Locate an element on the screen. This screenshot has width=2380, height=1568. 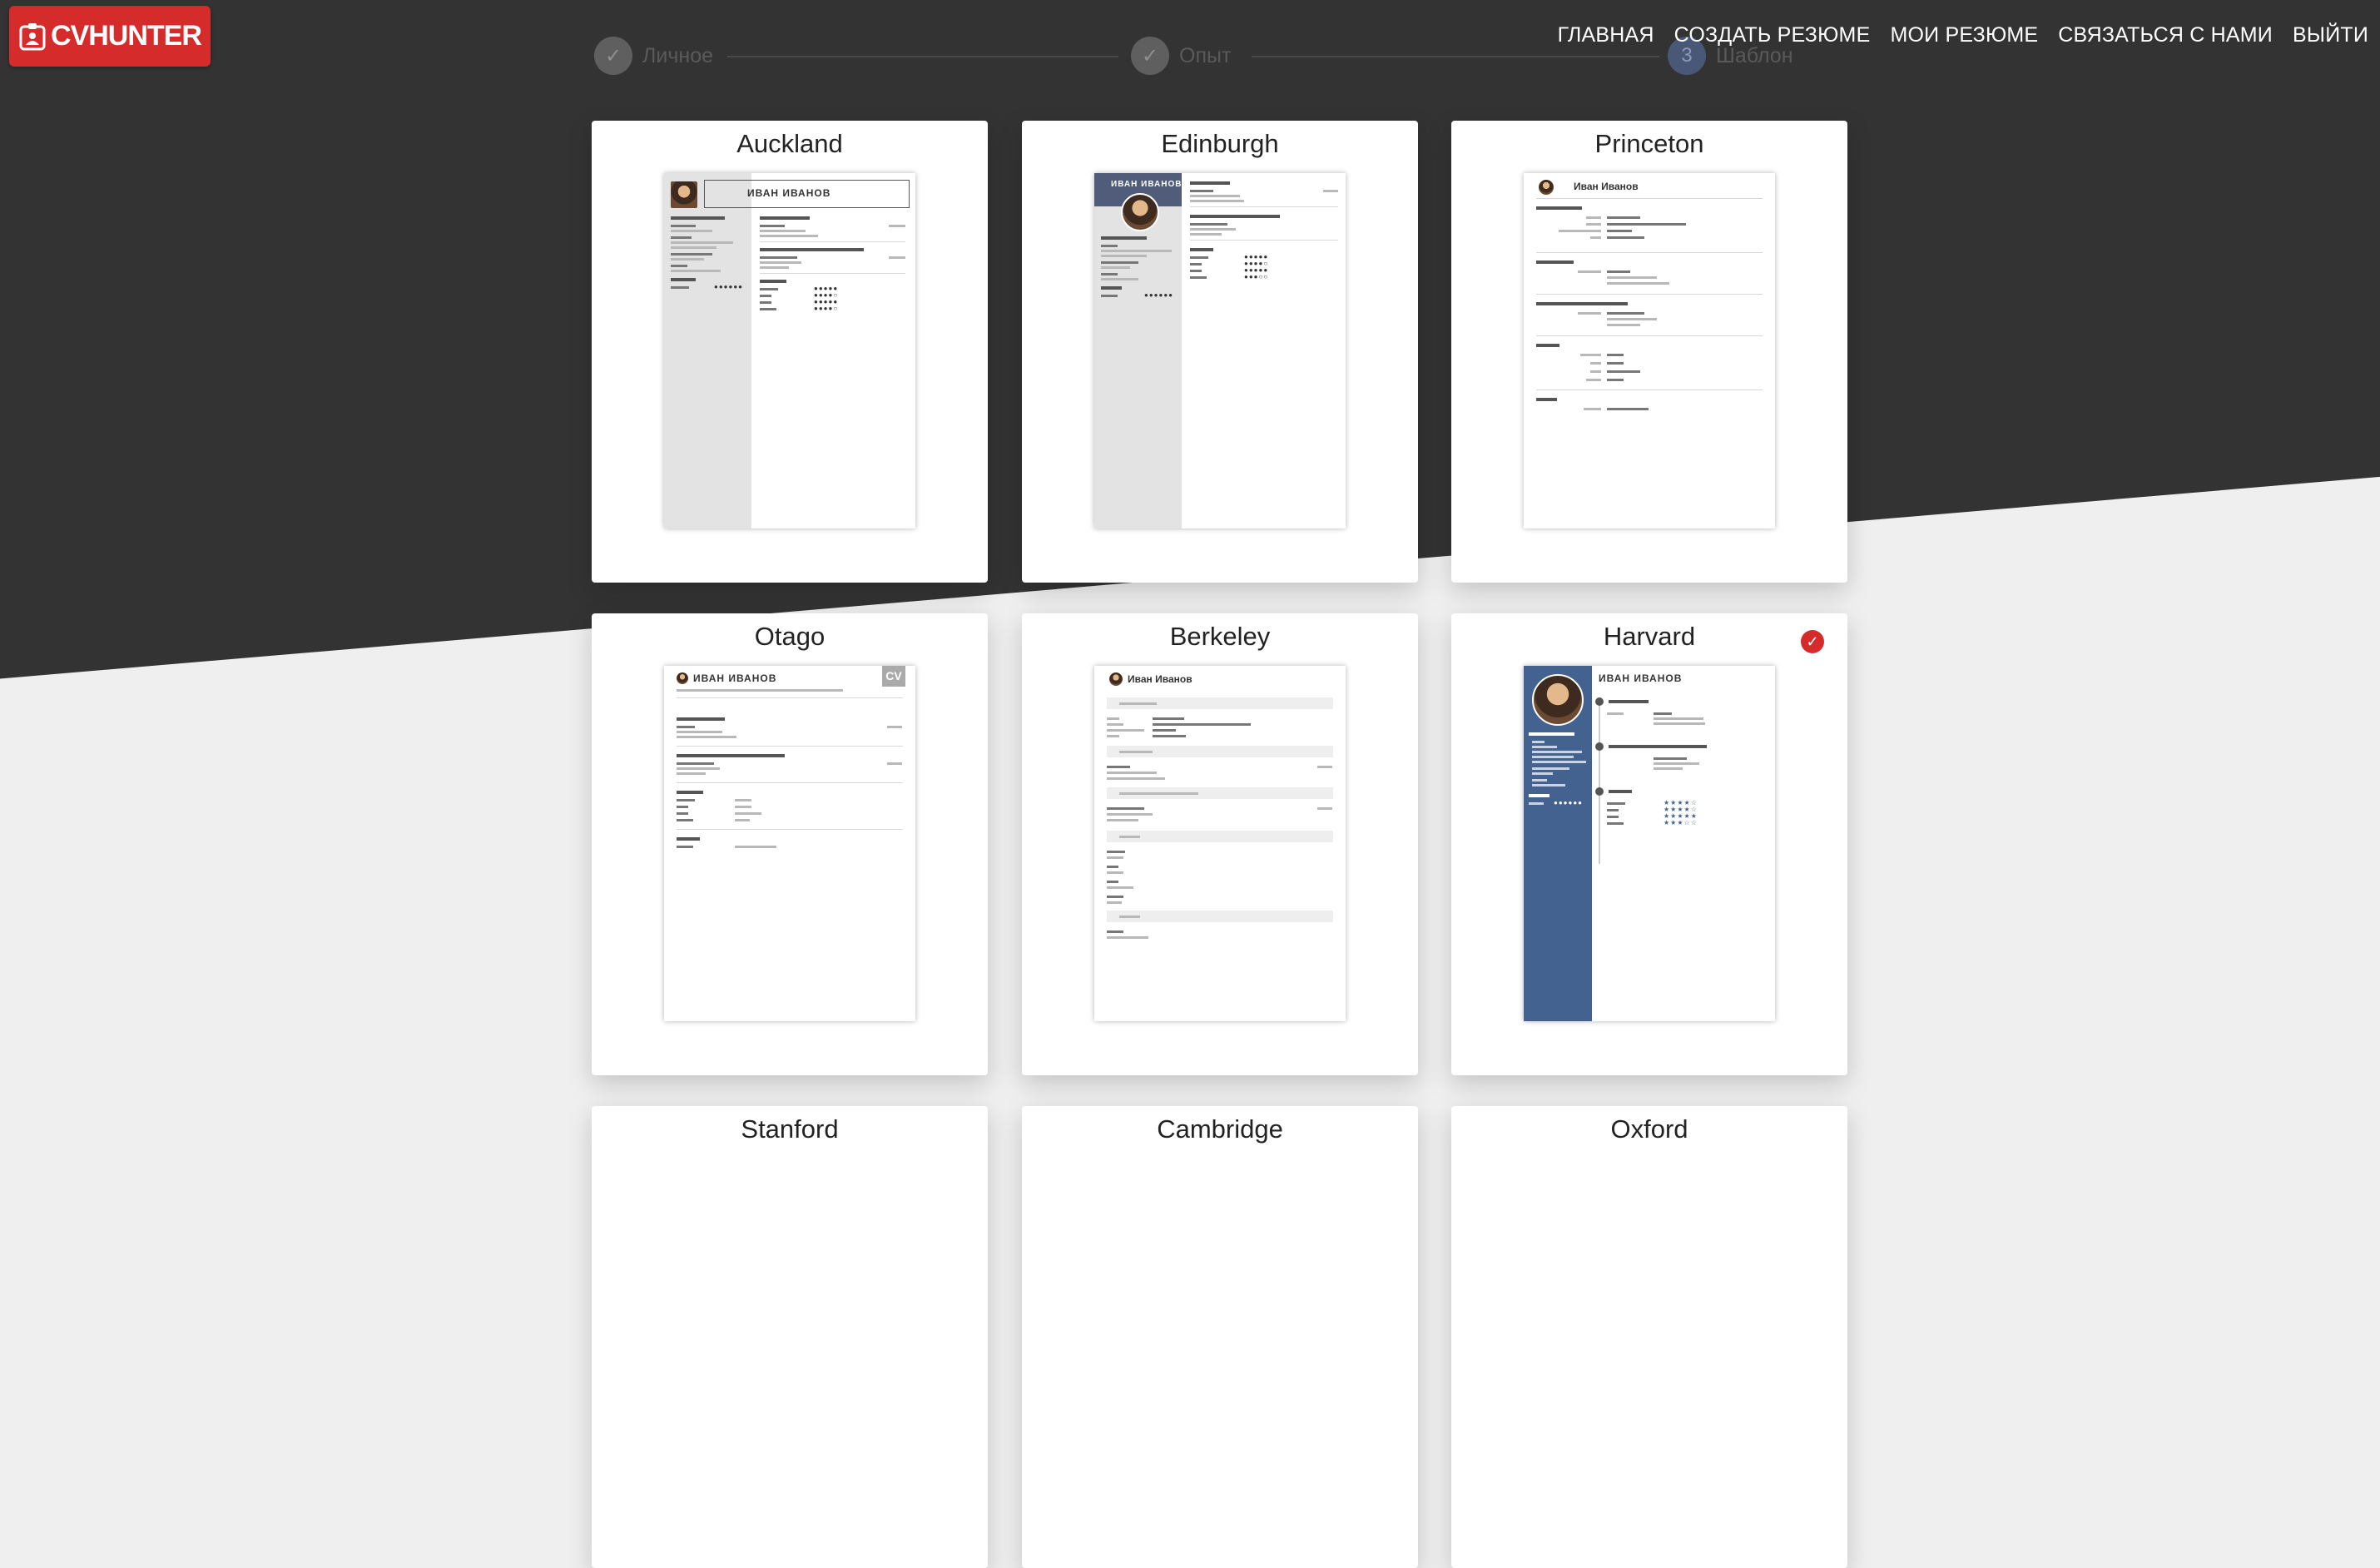
template-title: Stanford is located at coordinates (790, 1129).